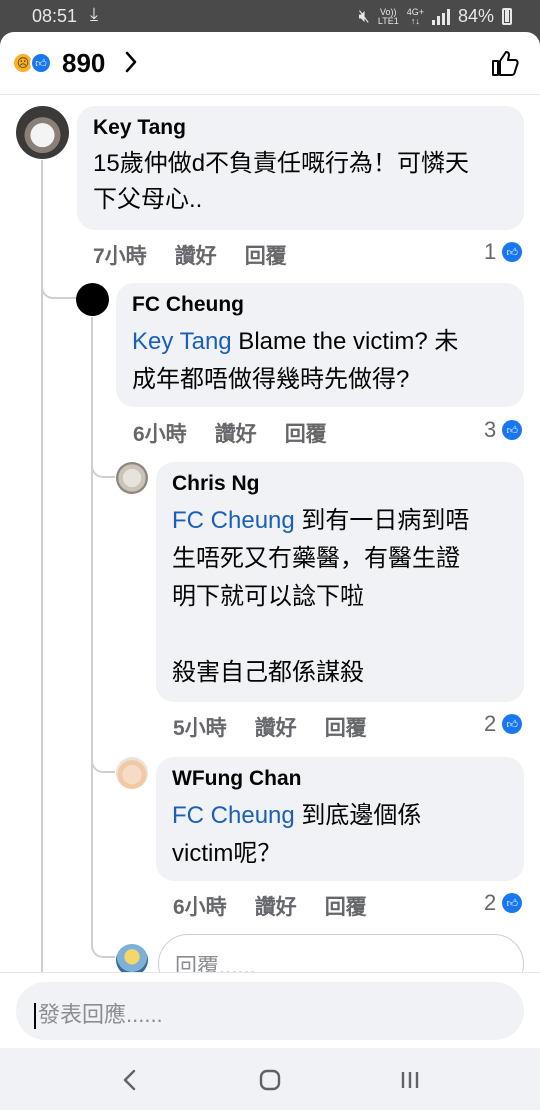  I want to click on status-bar: 08:51 ⤓ 🔇︎ Vo)) LTE1 4G+ ↑↓ 84%, so click(270, 16).